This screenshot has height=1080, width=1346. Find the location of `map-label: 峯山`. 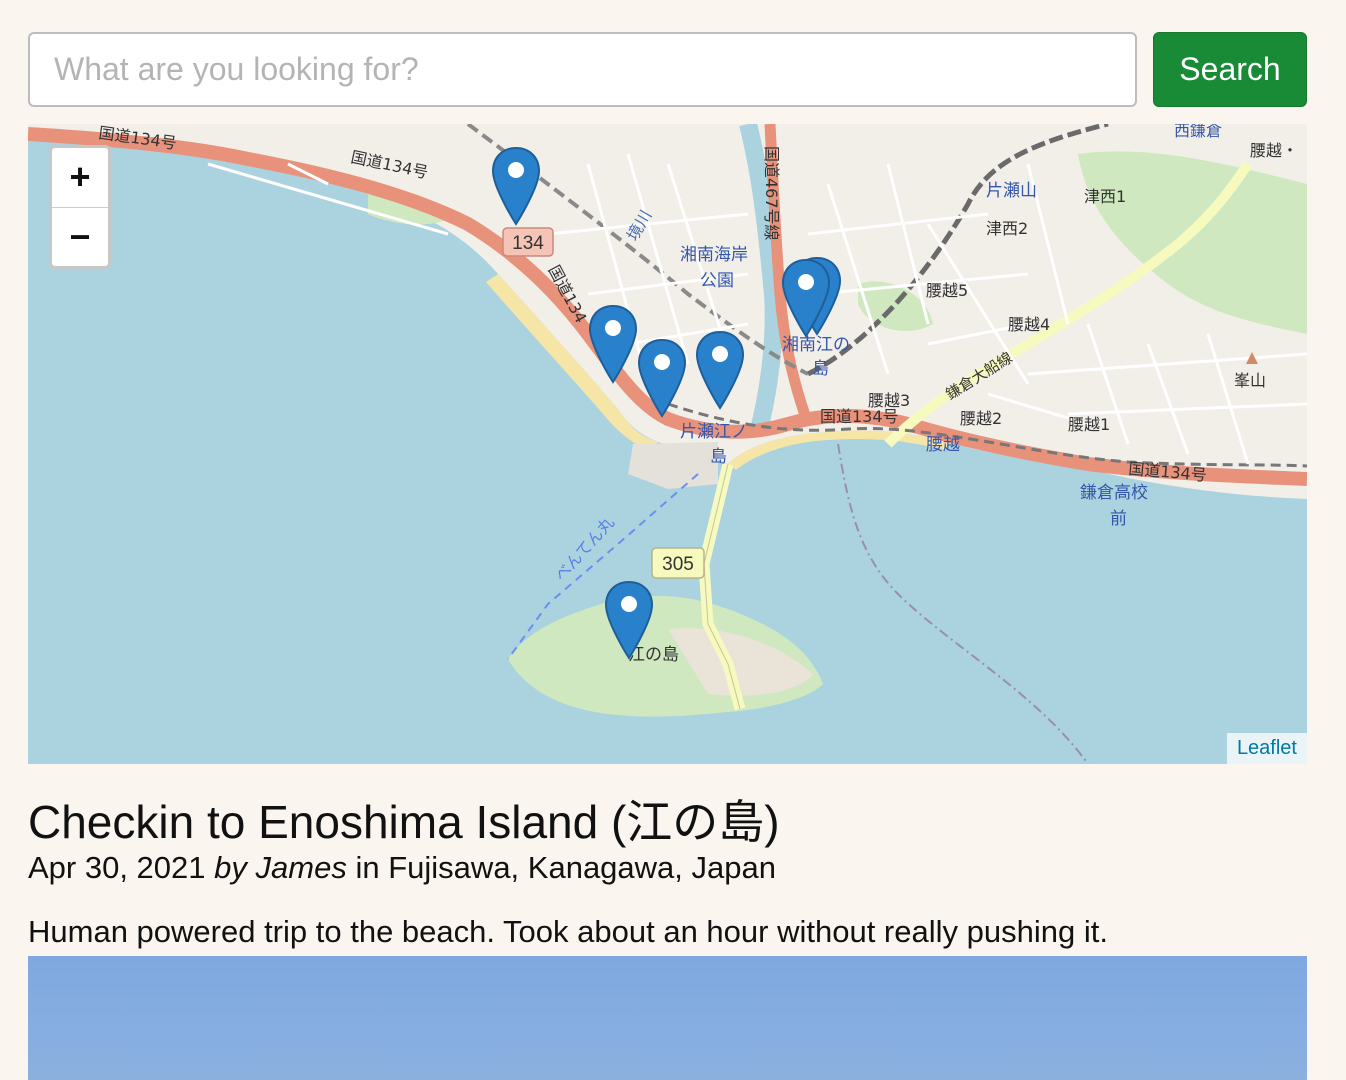

map-label: 峯山 is located at coordinates (1250, 380).